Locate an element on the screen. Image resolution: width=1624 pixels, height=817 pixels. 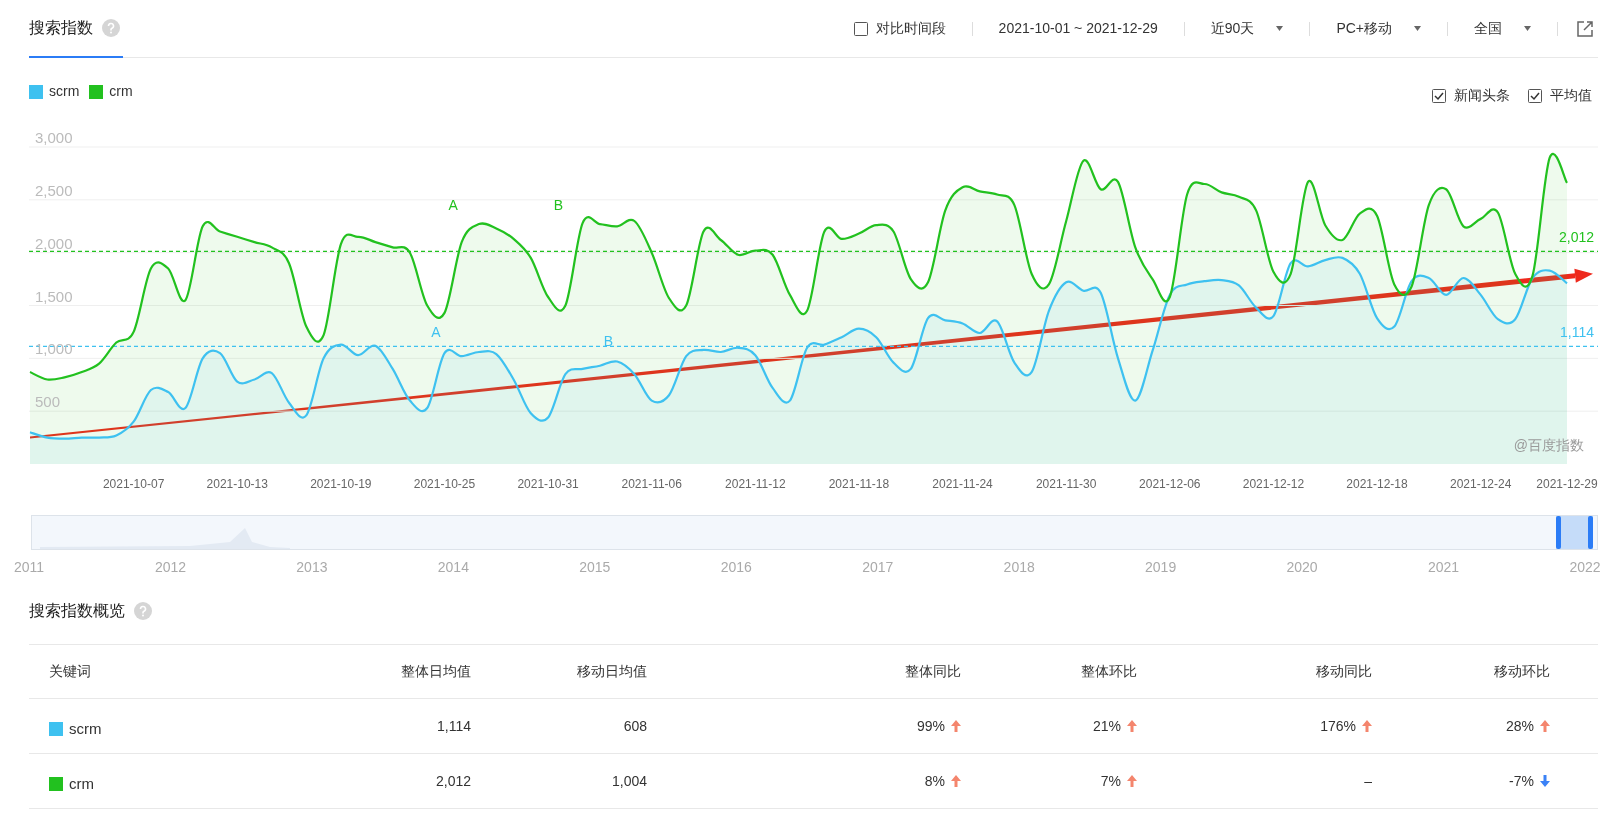
year-label: 2017 is located at coordinates (878, 567).